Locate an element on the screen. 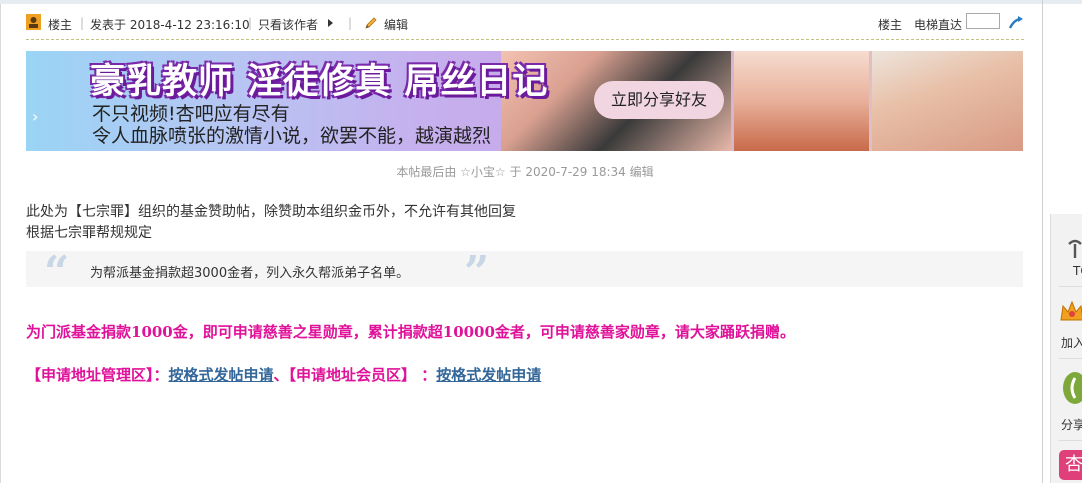 Image resolution: width=1082 pixels, height=483 pixels. author-role: 楼主 is located at coordinates (60, 25).